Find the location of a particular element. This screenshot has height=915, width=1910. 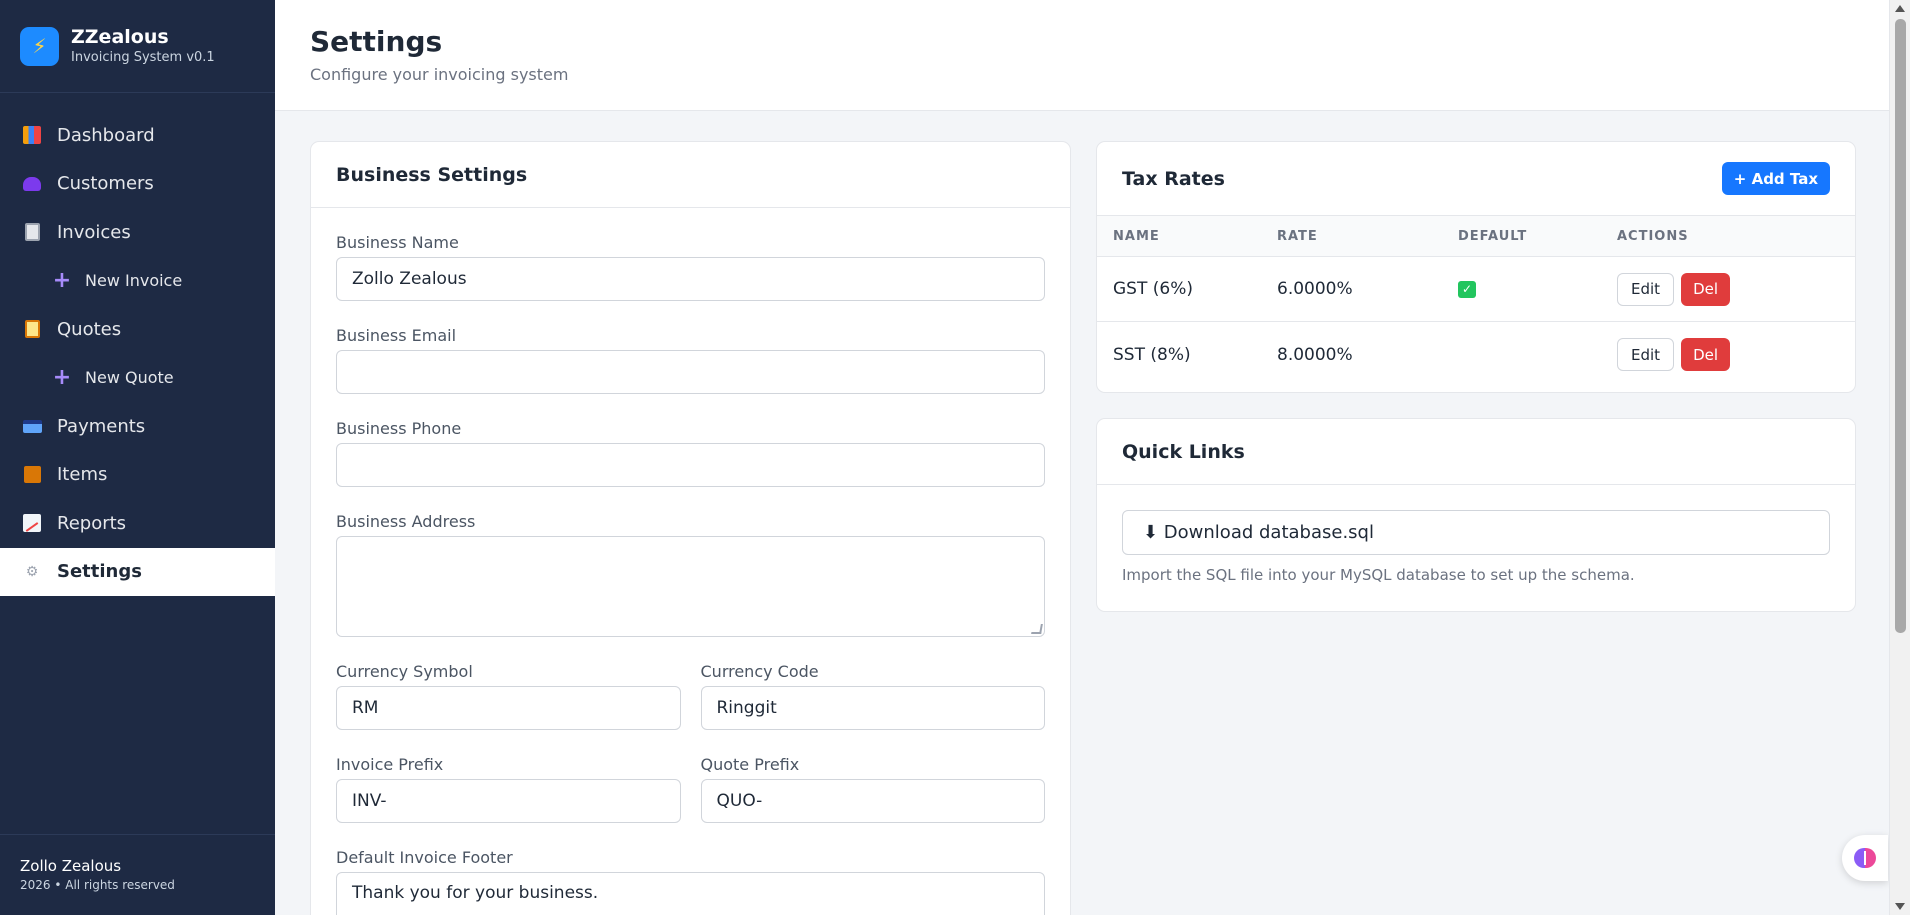

sidebar-item-settings: ⚙ Settings is located at coordinates (137, 571).